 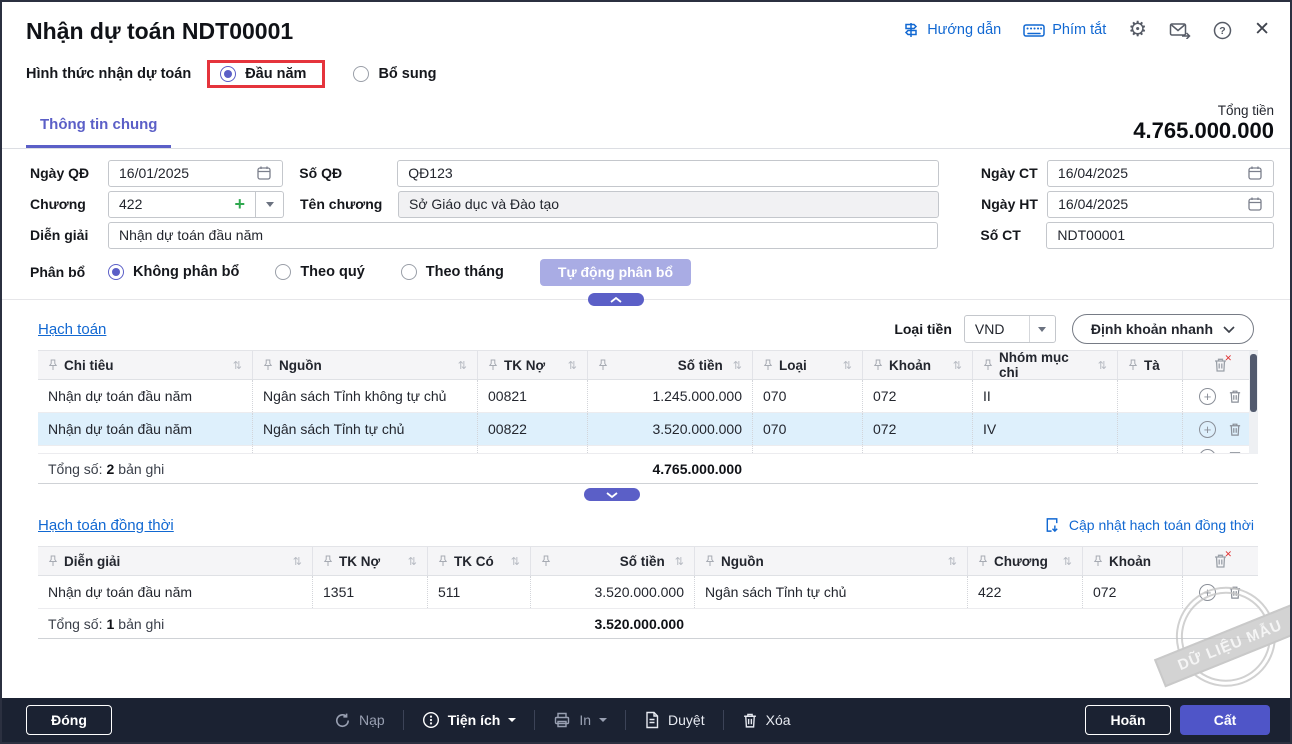 What do you see at coordinates (1160, 235) in the screenshot?
I see `so-ct-input: NDT00001` at bounding box center [1160, 235].